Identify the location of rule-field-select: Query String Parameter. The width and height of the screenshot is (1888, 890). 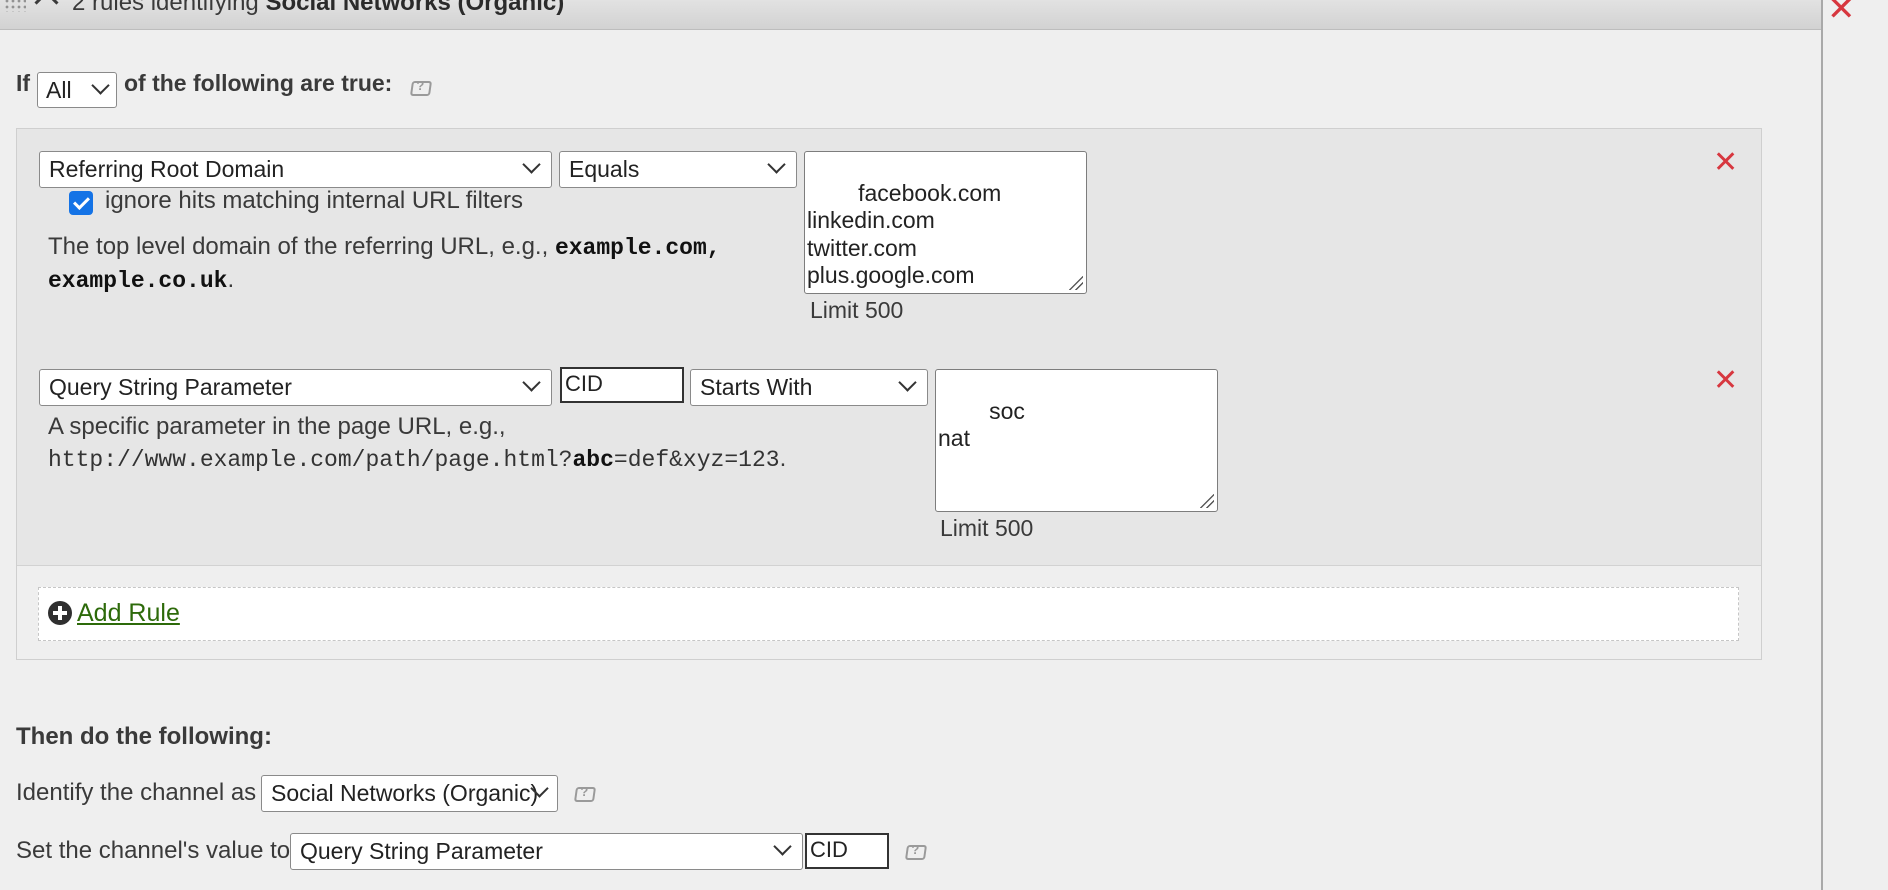
(295, 387).